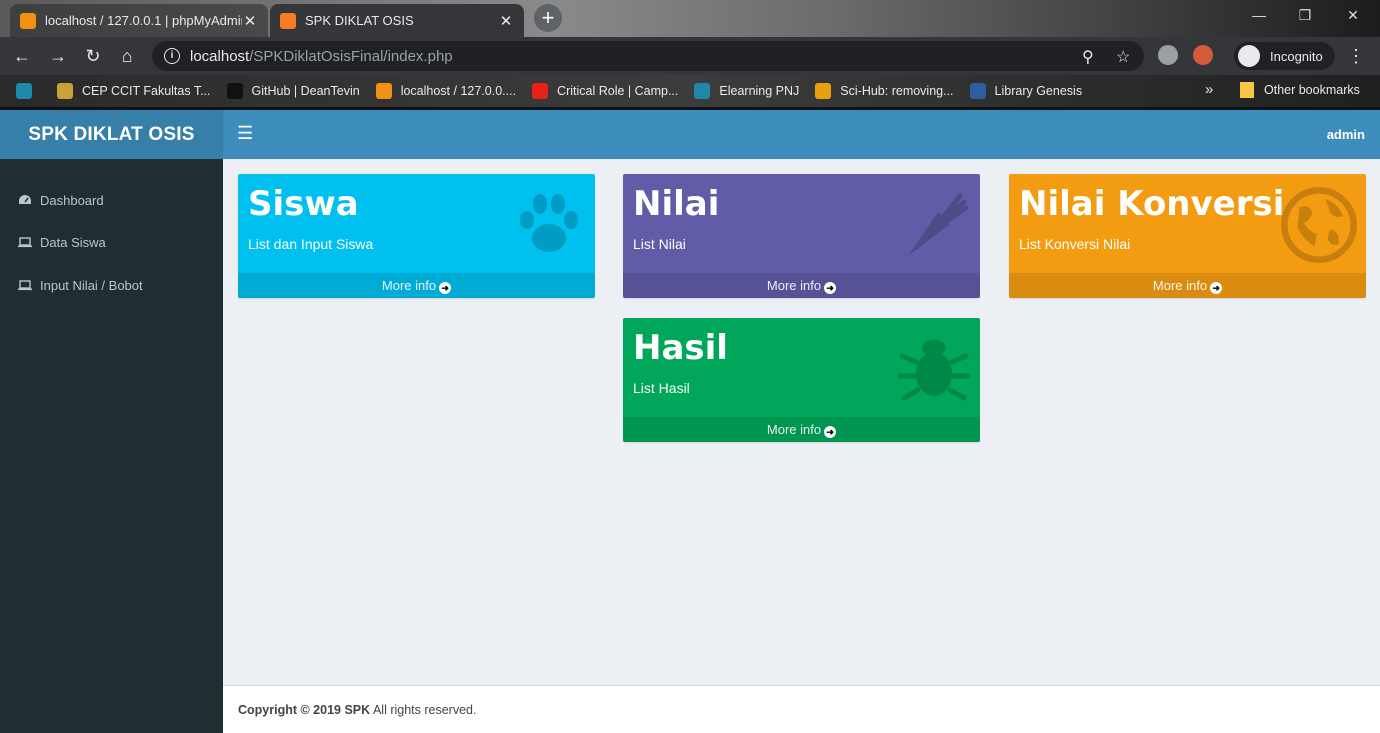 The image size is (1380, 733). Describe the element at coordinates (288, 20) in the screenshot. I see `xampp-favicon-icon` at that location.